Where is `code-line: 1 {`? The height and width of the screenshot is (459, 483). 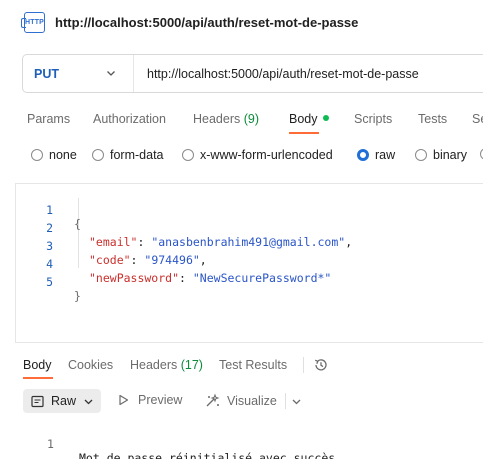
code-line: 1 { is located at coordinates (48, 210).